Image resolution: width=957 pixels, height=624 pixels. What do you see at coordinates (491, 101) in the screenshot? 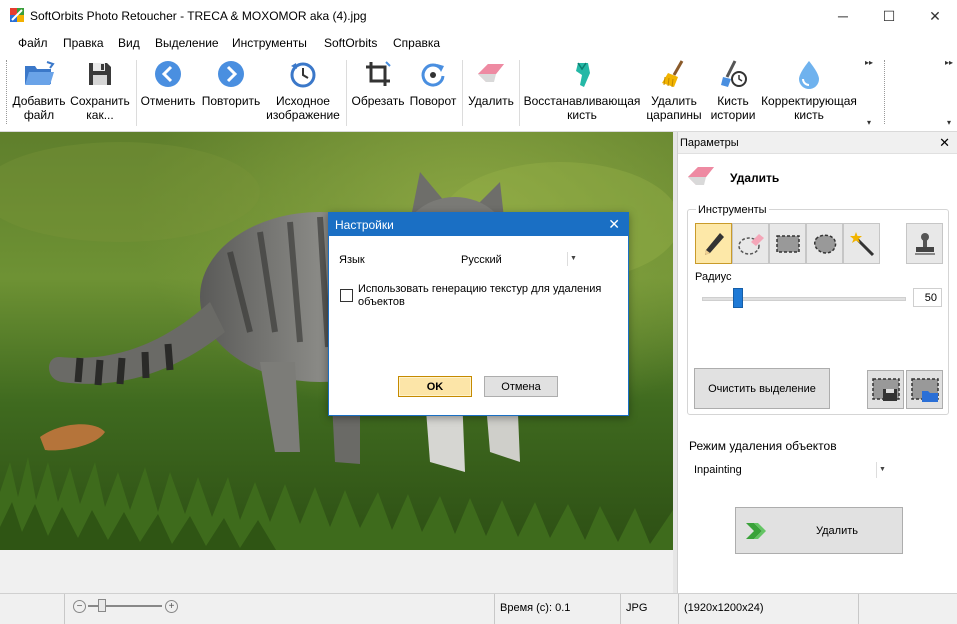
I see `erase-label: Удалить` at bounding box center [491, 101].